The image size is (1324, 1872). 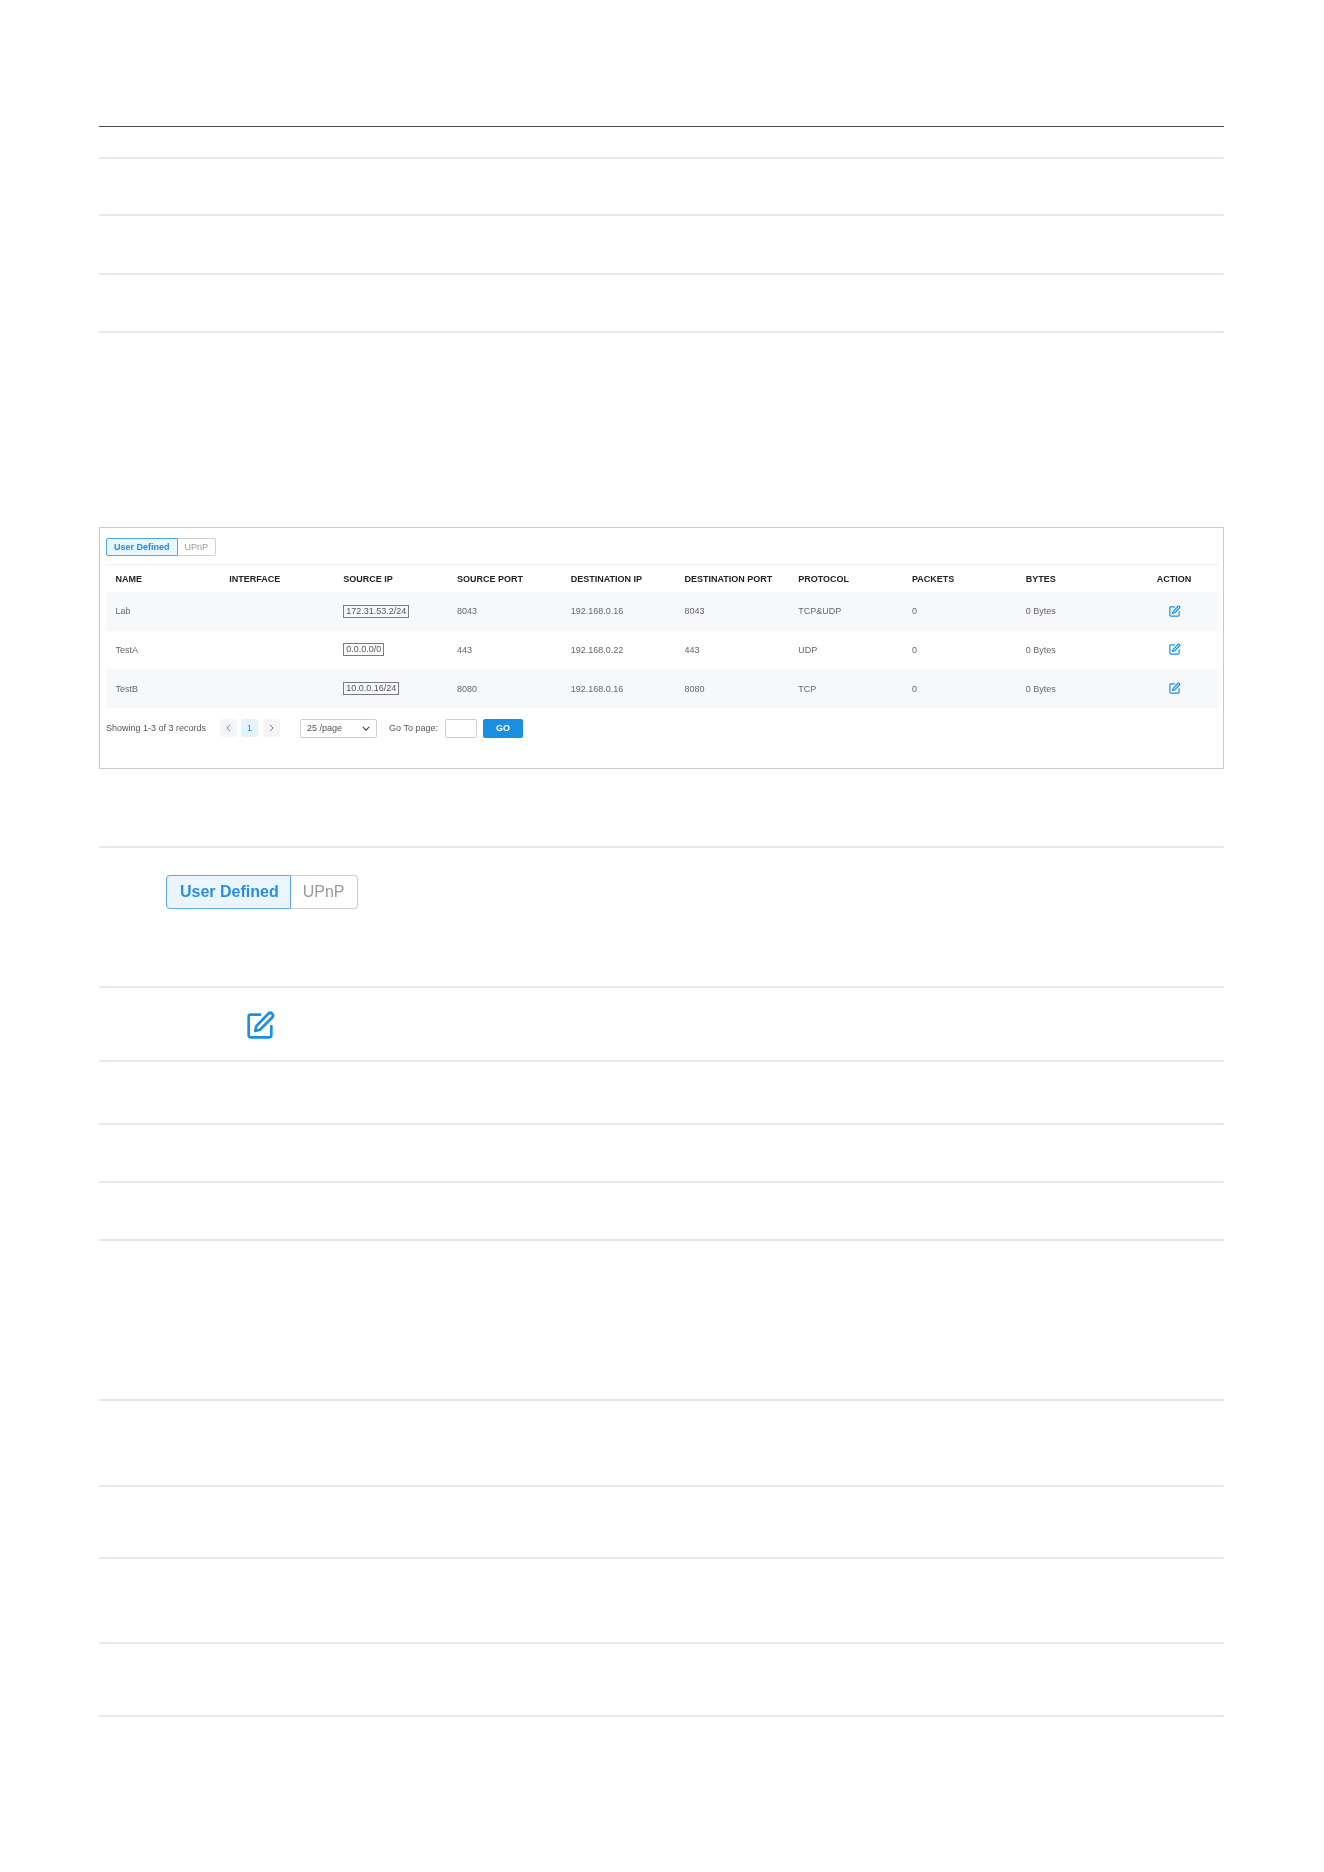 What do you see at coordinates (366, 728) in the screenshot?
I see `caret-icon` at bounding box center [366, 728].